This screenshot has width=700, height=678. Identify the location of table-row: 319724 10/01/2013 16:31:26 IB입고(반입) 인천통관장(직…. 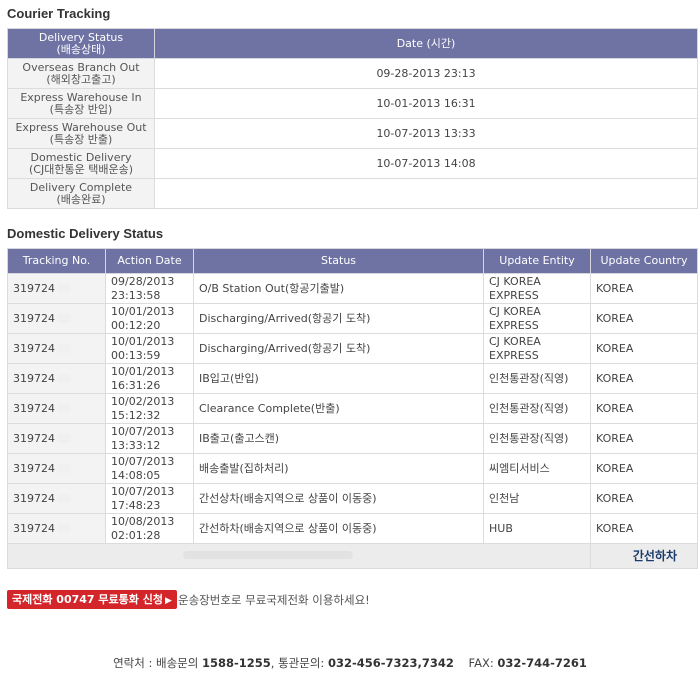
(352, 378).